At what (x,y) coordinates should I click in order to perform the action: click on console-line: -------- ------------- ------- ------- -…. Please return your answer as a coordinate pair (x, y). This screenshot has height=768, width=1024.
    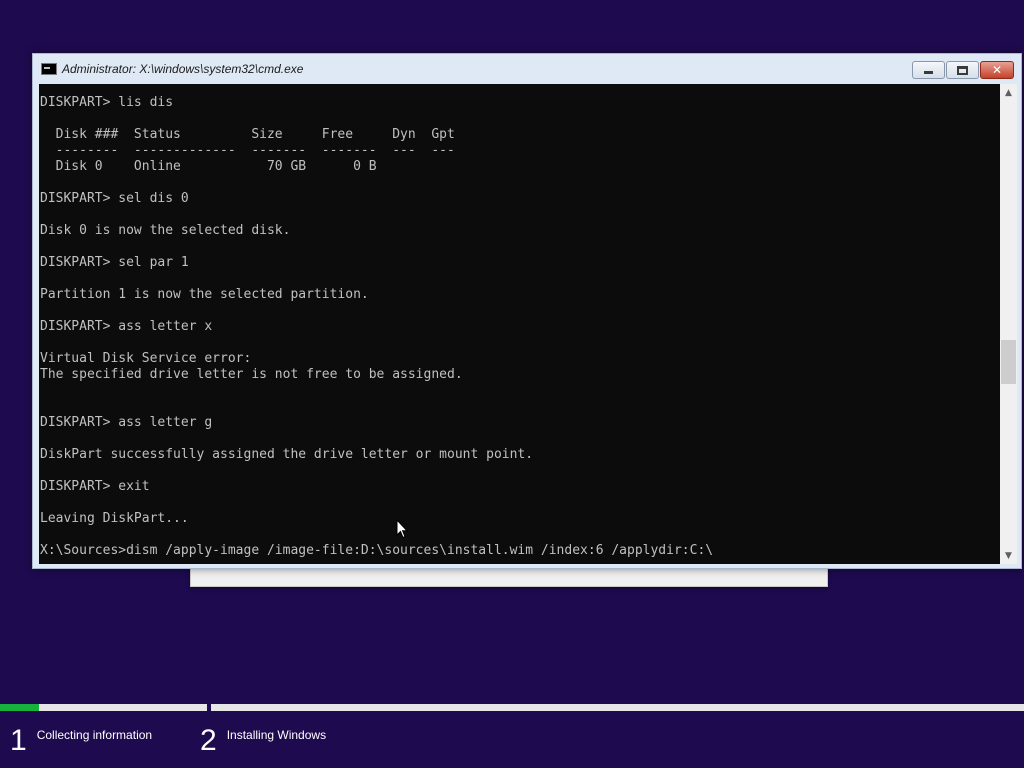
    Looking at the image, I should click on (247, 150).